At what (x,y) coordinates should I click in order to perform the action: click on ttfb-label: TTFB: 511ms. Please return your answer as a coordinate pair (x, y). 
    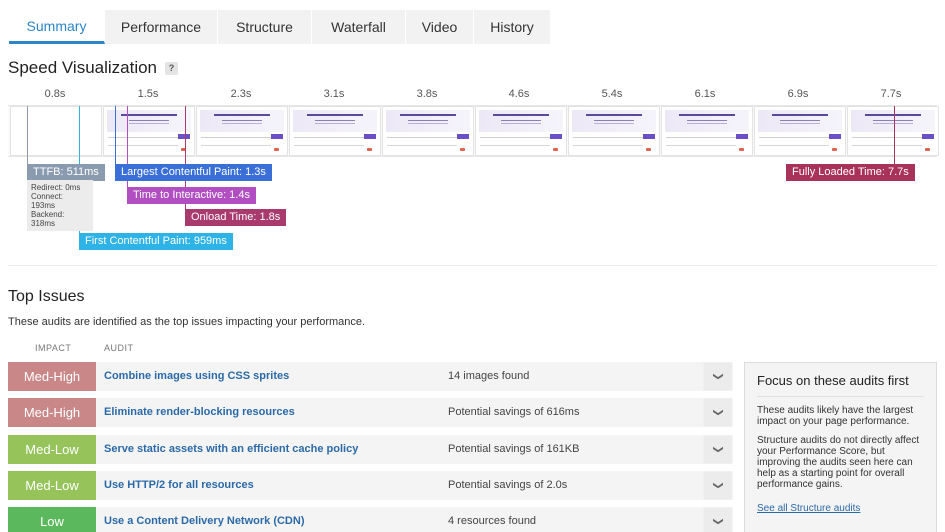
    Looking at the image, I should click on (66, 172).